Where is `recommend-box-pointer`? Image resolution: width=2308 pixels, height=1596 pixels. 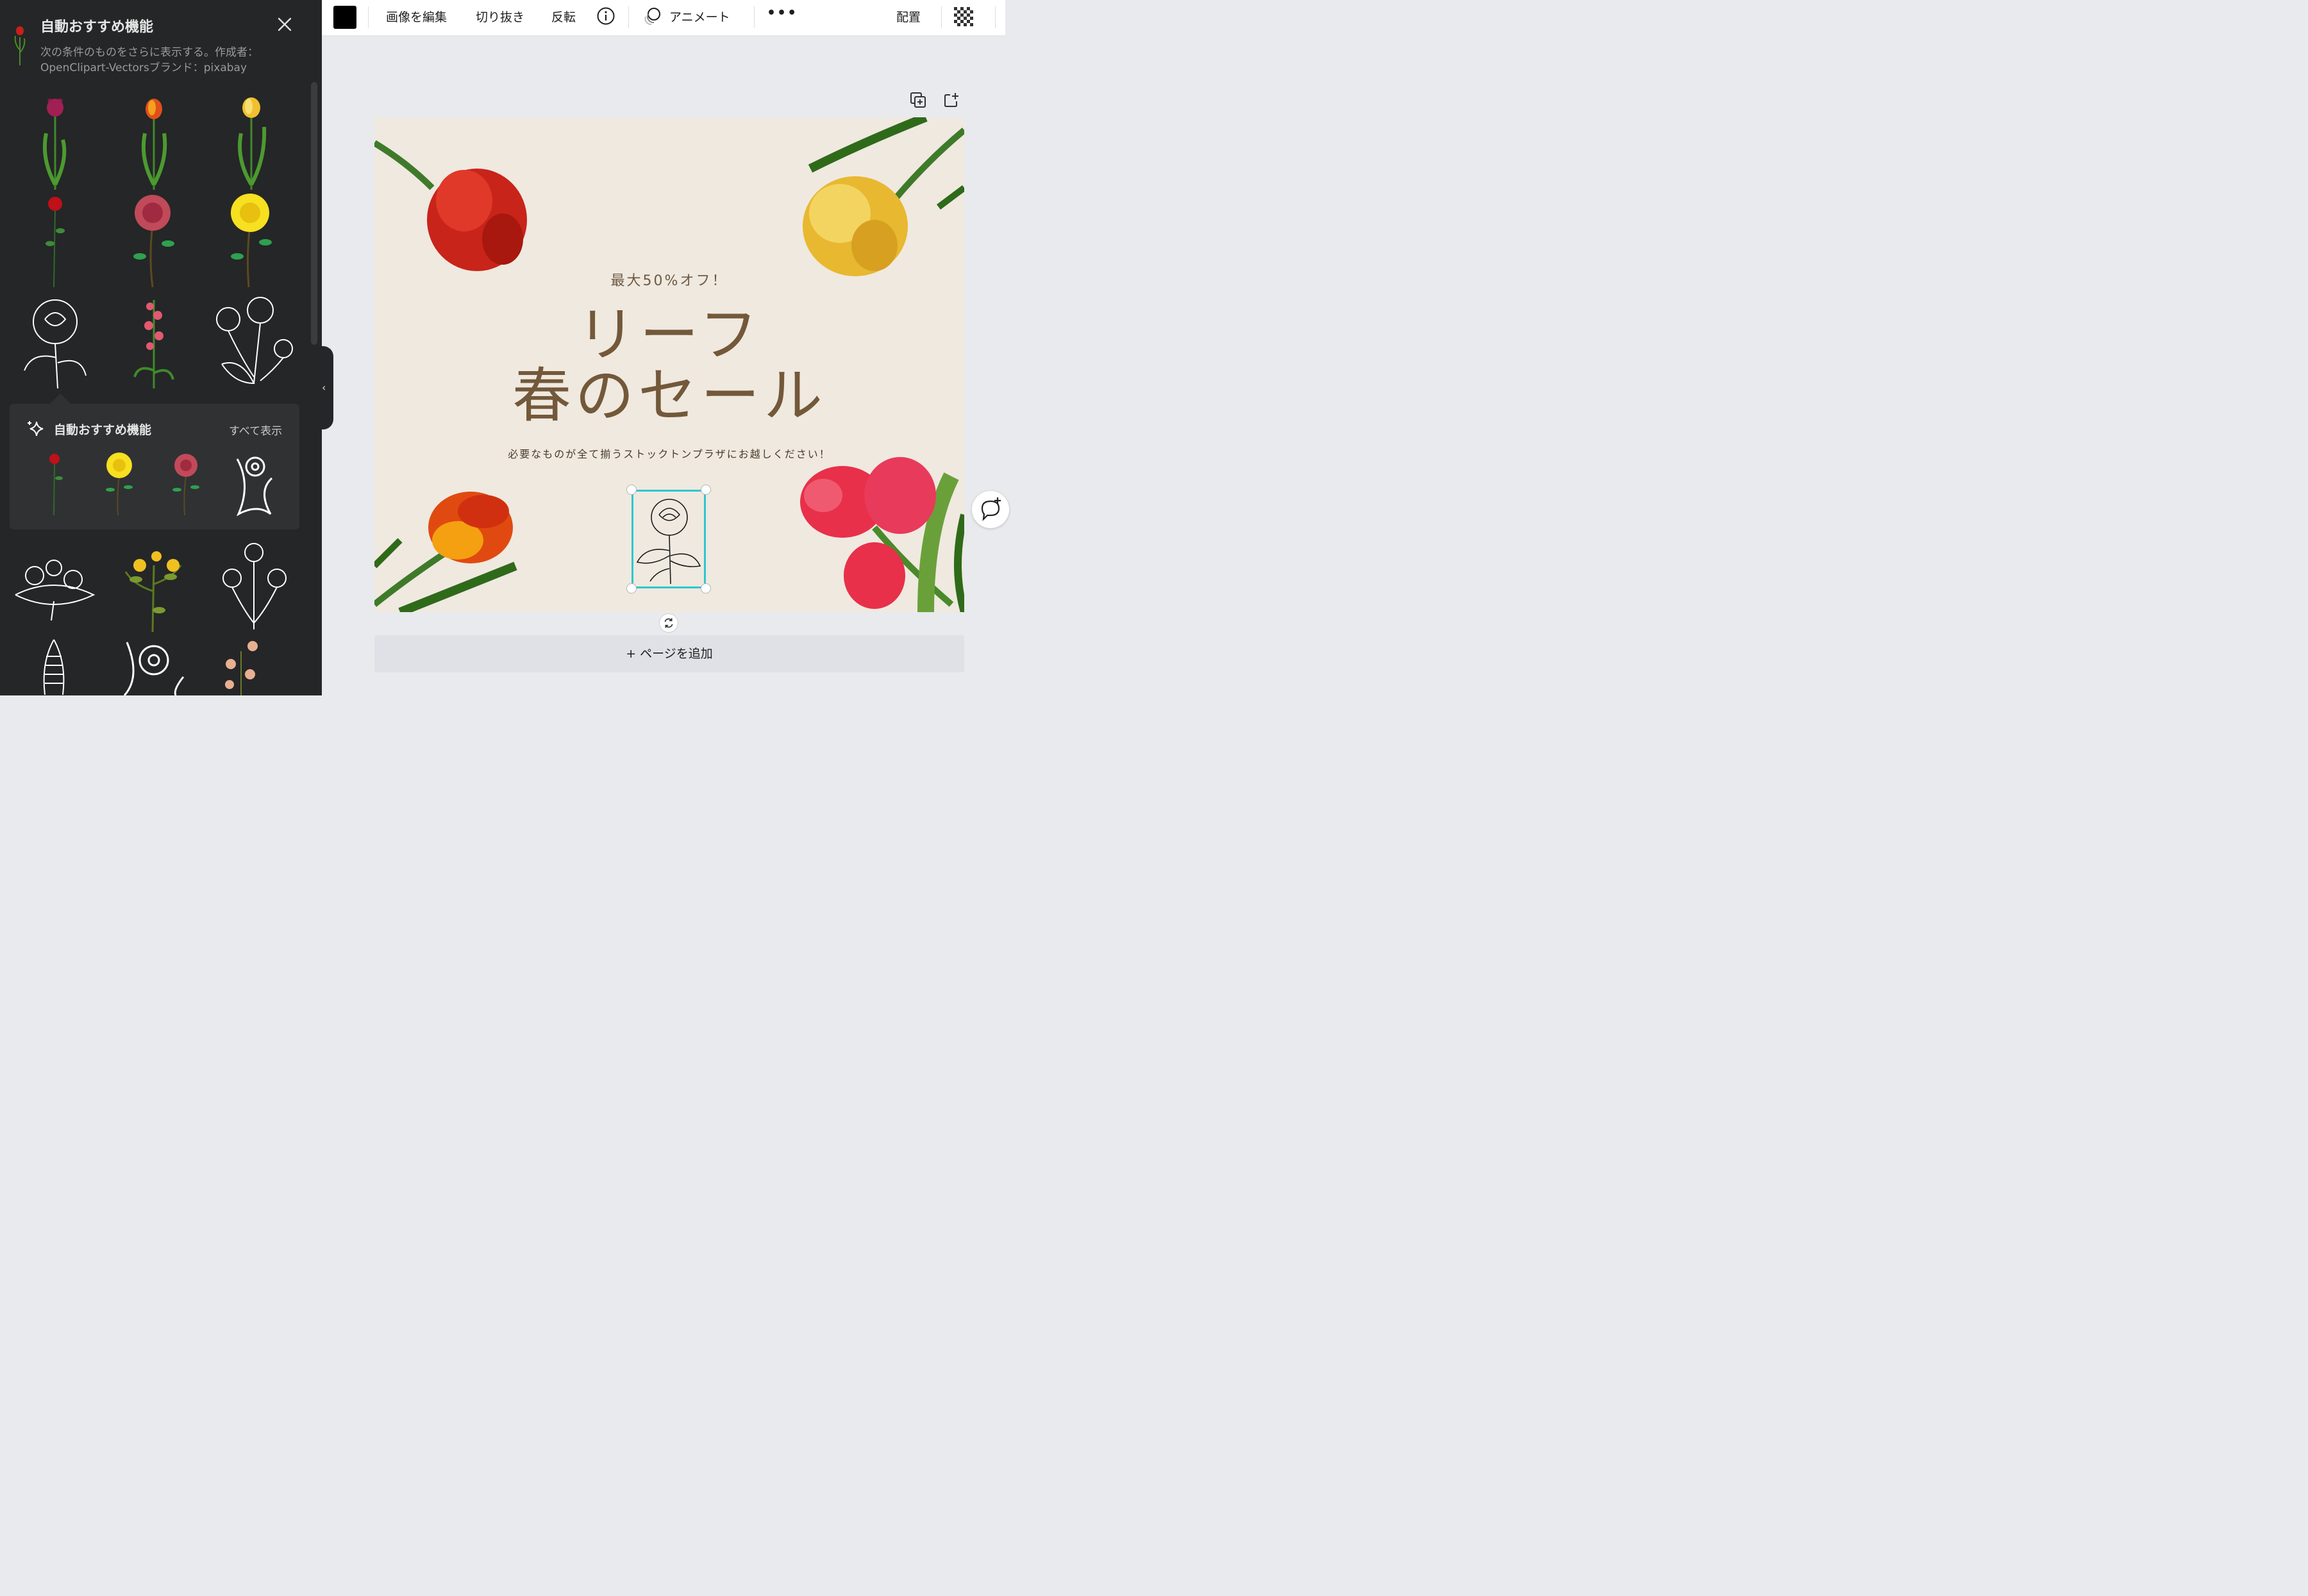 recommend-box-pointer is located at coordinates (60, 399).